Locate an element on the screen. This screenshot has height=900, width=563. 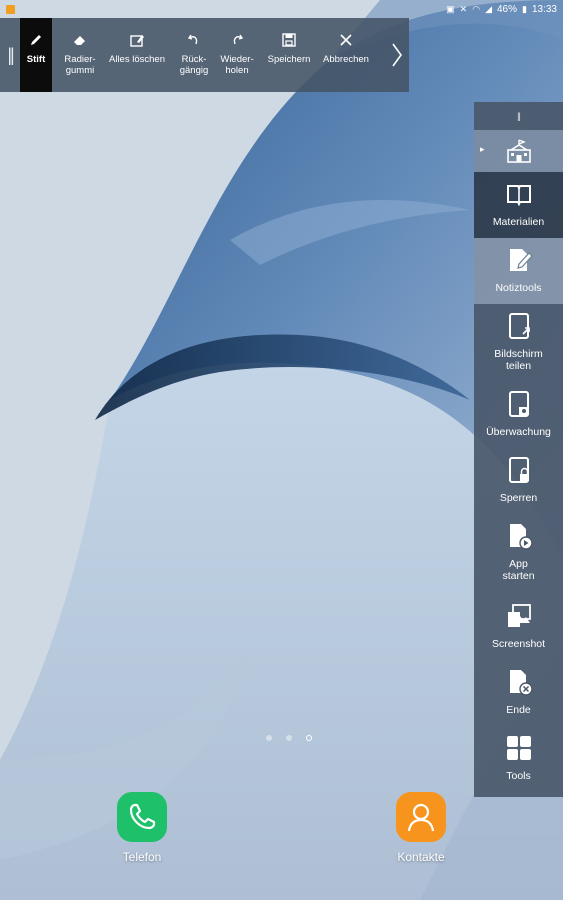
side-panel-home-button: ▸ is located at coordinates (518, 151).